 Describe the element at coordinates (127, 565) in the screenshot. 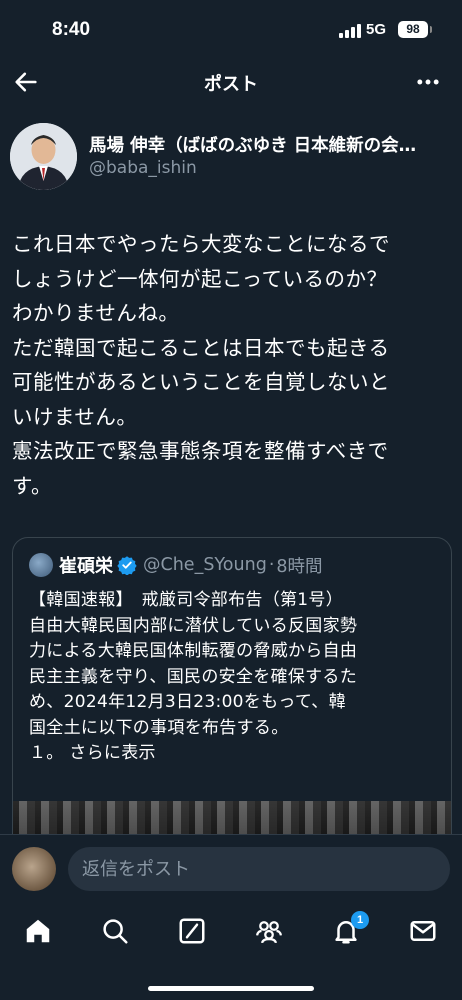

I see `verified-badge-icon` at that location.